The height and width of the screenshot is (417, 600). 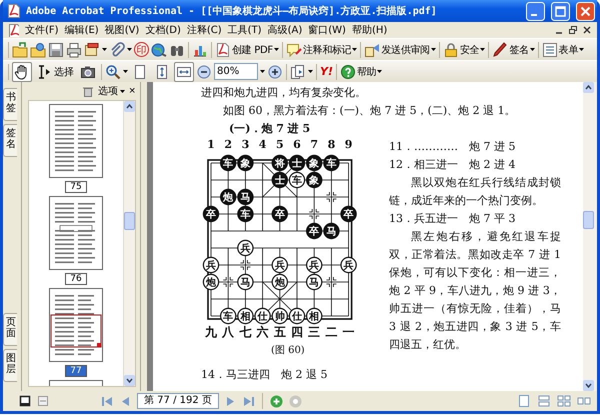 What do you see at coordinates (140, 72) in the screenshot?
I see `page-icon` at bounding box center [140, 72].